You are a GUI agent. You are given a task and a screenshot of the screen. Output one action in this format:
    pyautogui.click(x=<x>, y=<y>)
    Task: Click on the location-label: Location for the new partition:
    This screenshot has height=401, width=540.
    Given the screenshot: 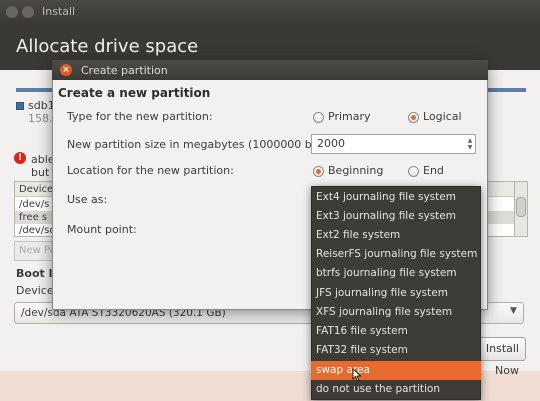 What is the action you would take?
    pyautogui.click(x=150, y=170)
    